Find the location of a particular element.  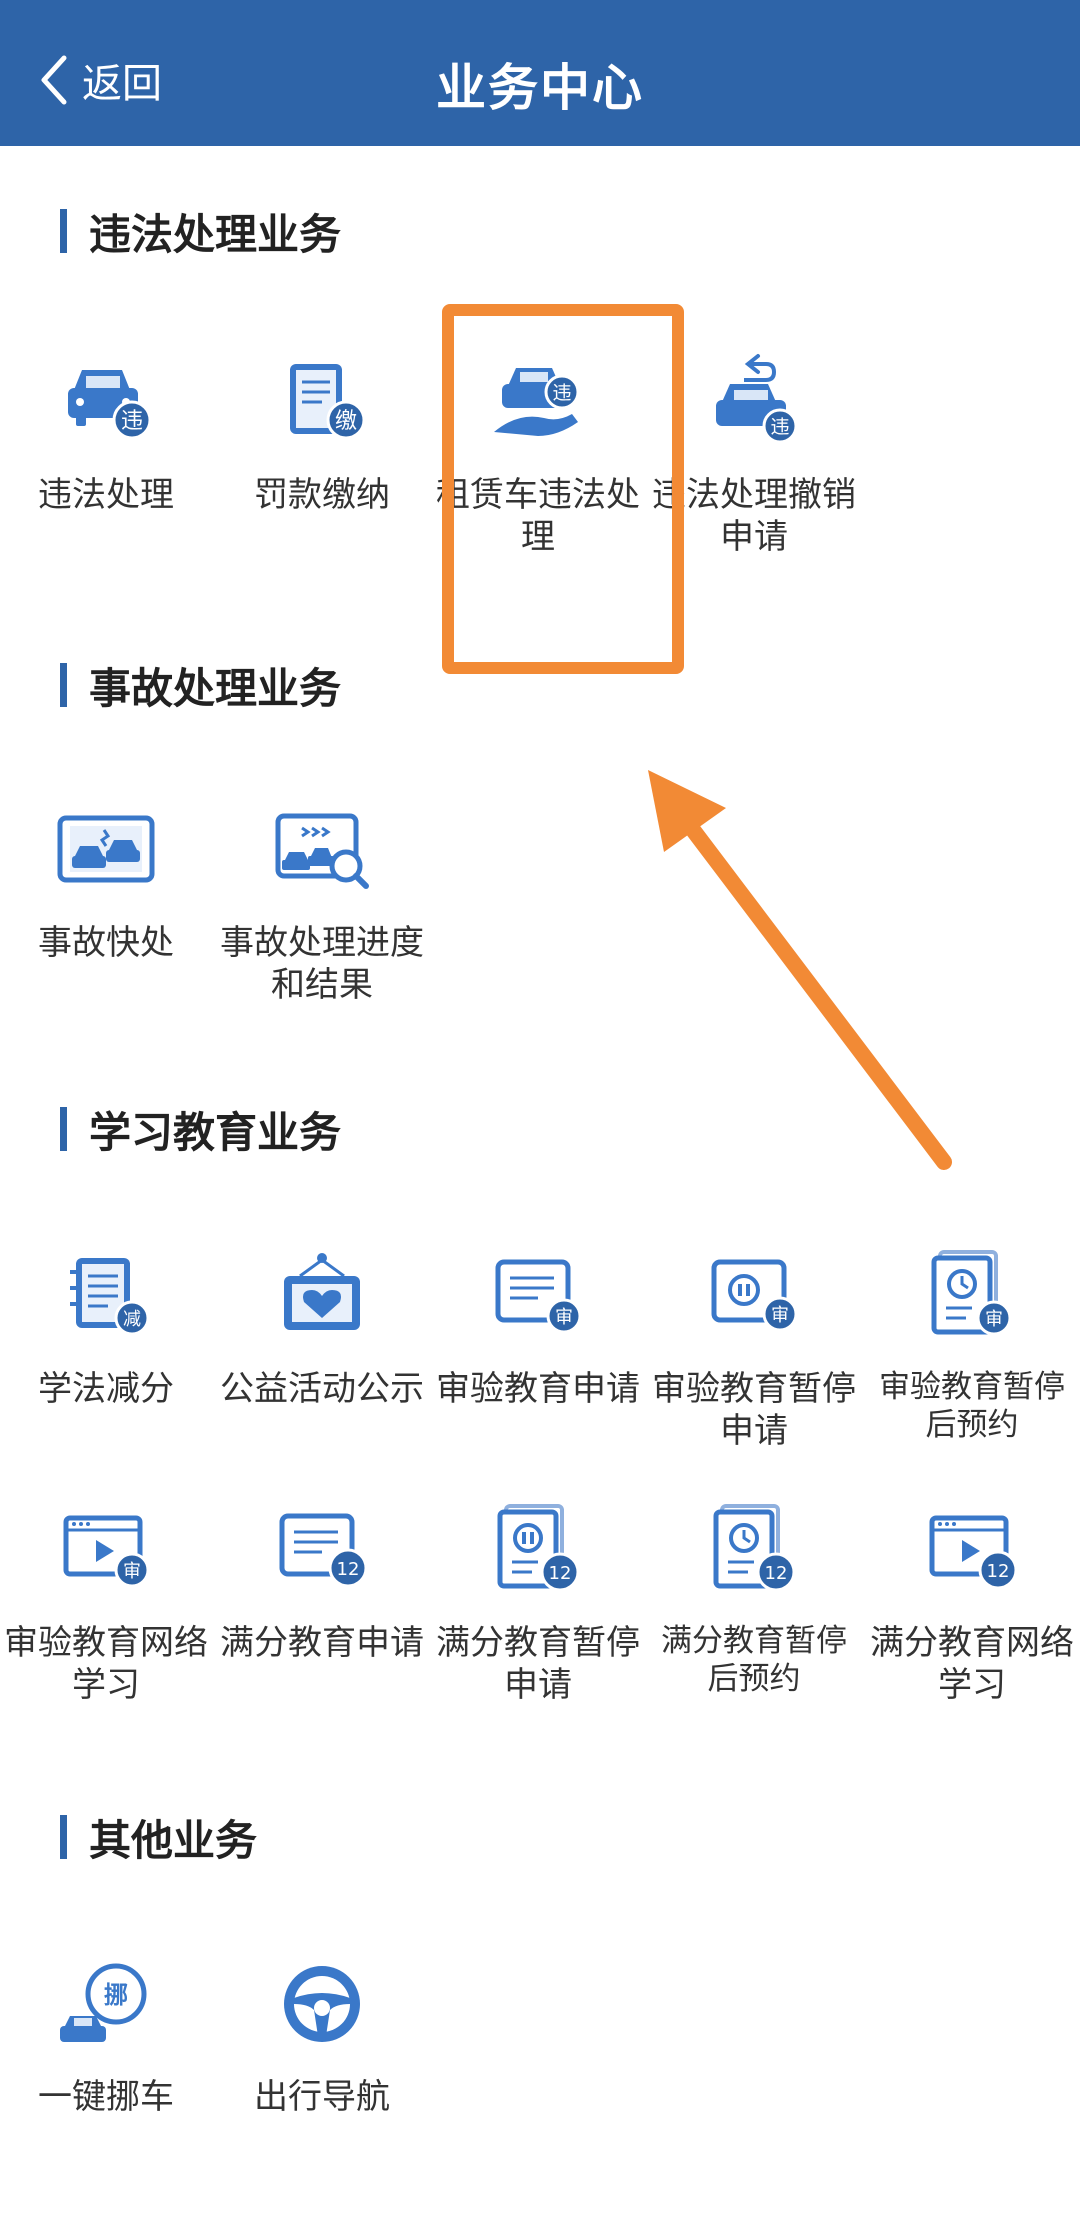

annotation-arrow is located at coordinates (800, 970).